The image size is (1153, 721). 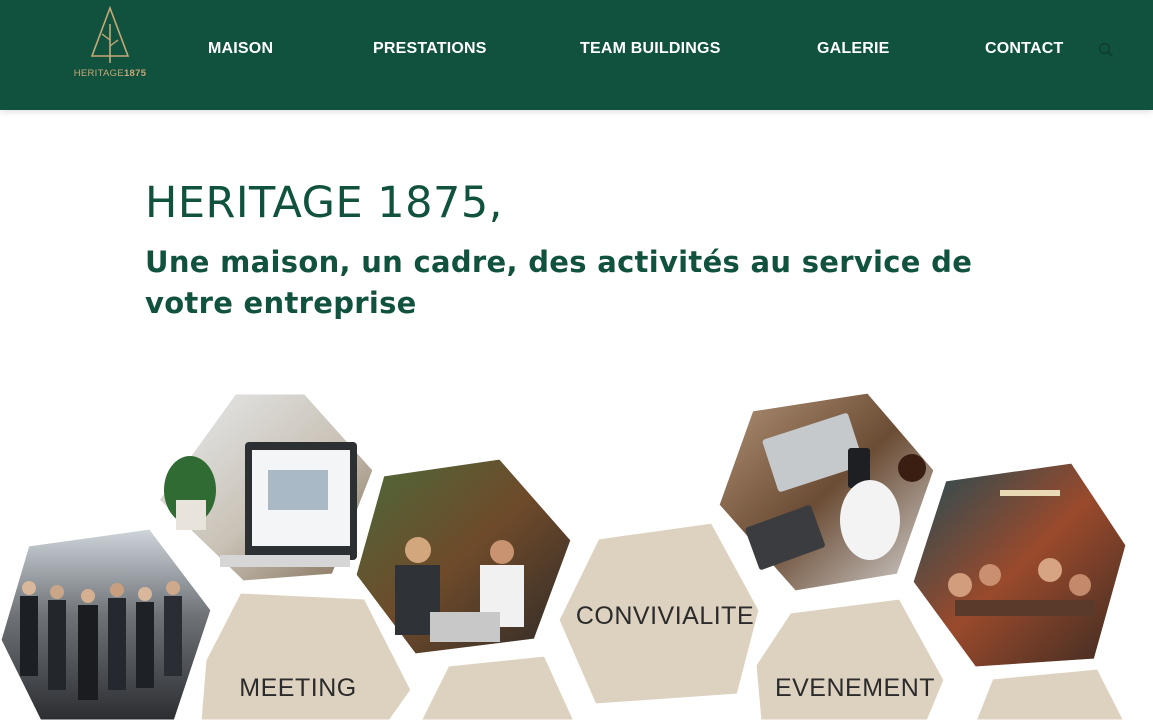 What do you see at coordinates (266, 487) in the screenshot?
I see `laptop-office-photo` at bounding box center [266, 487].